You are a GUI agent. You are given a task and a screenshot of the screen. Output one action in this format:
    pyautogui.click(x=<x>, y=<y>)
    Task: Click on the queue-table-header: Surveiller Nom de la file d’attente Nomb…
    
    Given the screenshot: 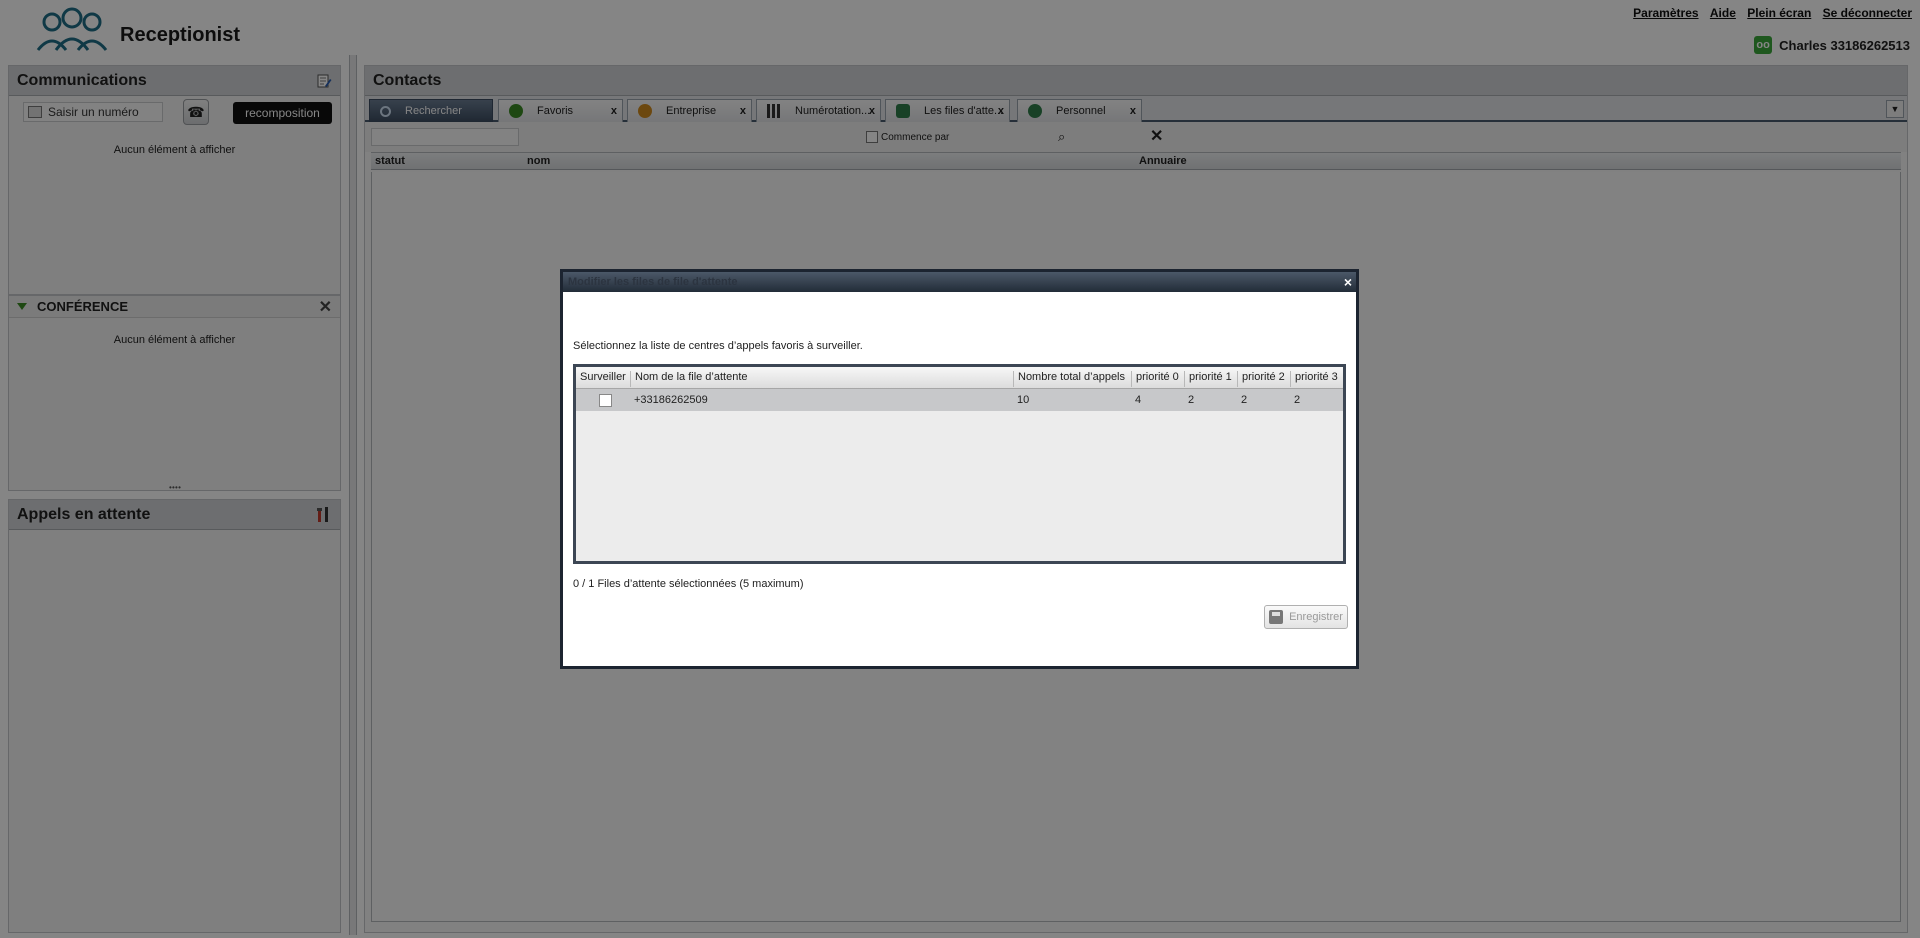 What is the action you would take?
    pyautogui.click(x=959, y=378)
    